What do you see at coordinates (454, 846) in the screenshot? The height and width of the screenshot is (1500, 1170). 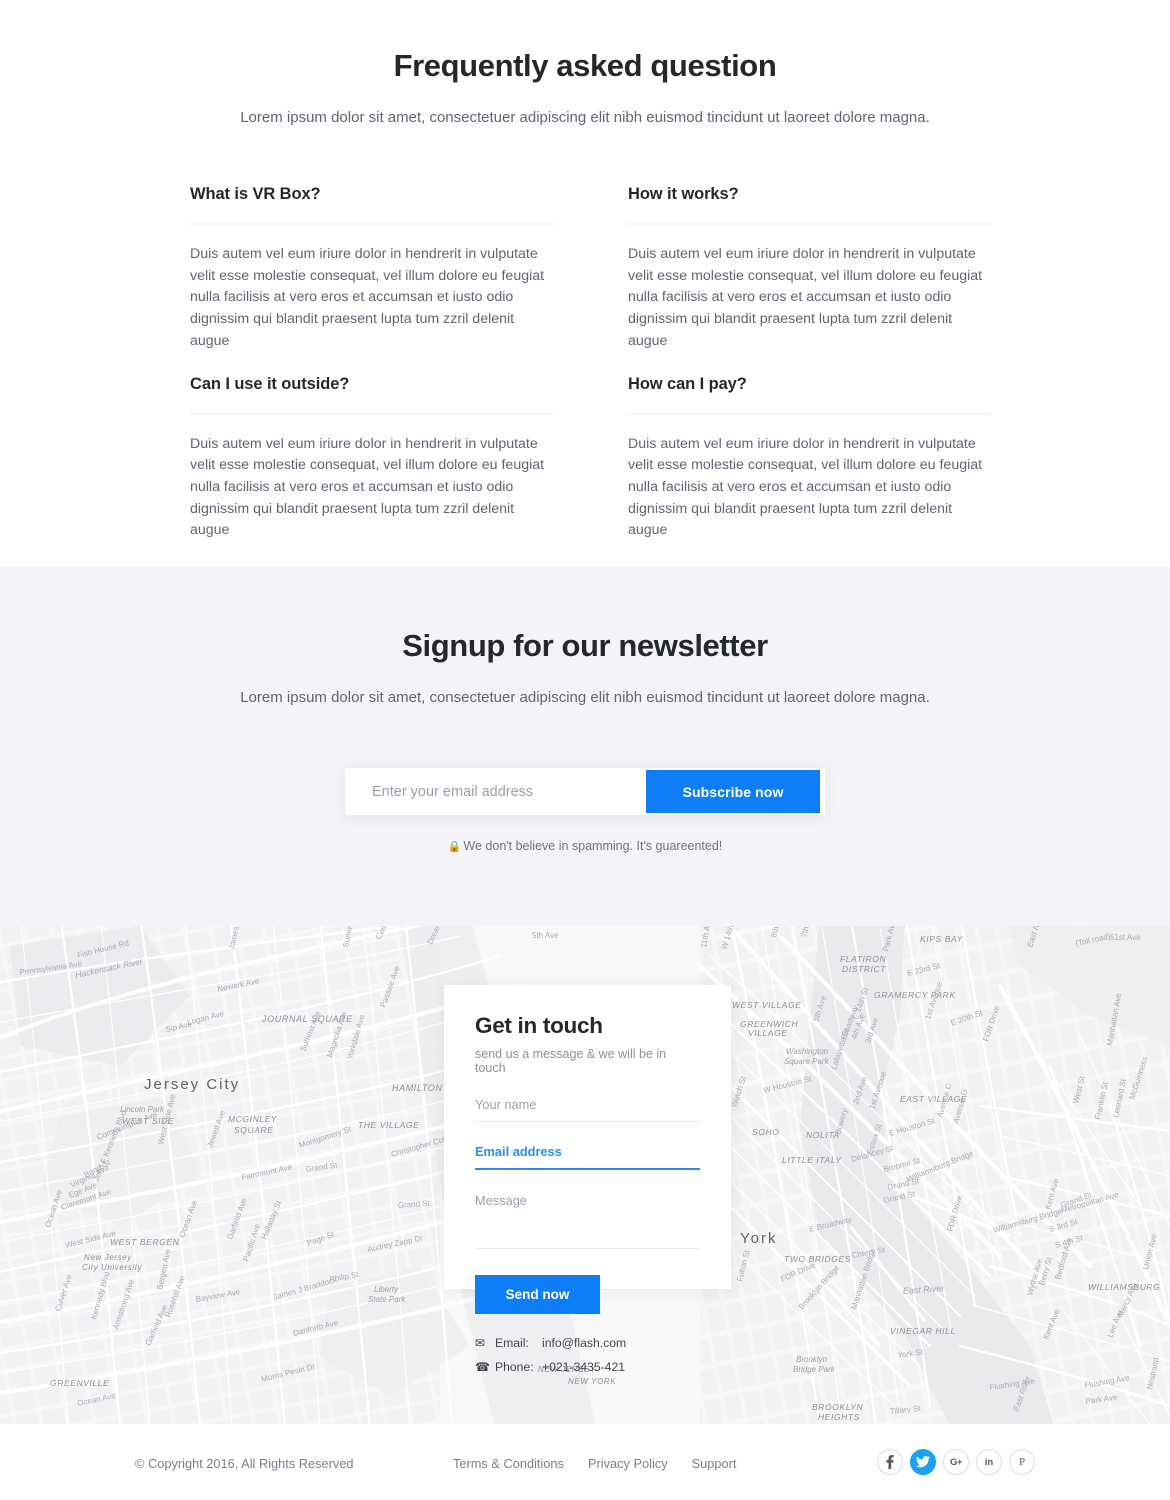 I see `lock-icon: 🔒` at bounding box center [454, 846].